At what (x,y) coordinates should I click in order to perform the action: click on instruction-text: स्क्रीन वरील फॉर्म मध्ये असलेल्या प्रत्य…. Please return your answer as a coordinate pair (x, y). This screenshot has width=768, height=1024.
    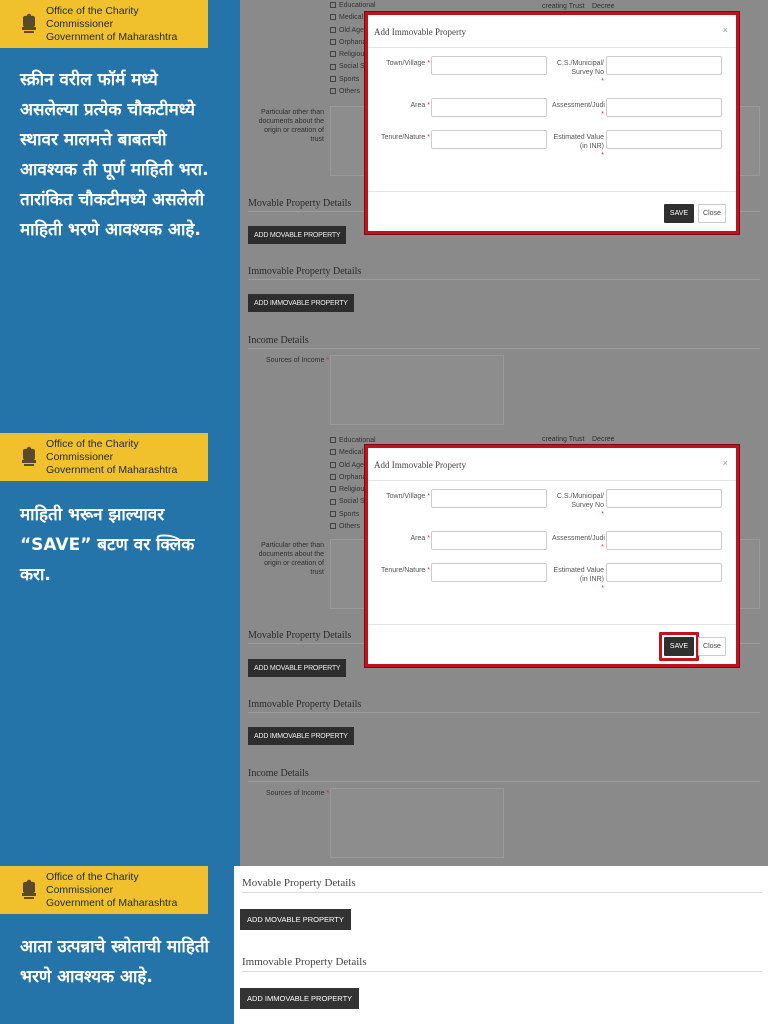
    Looking at the image, I should click on (114, 125).